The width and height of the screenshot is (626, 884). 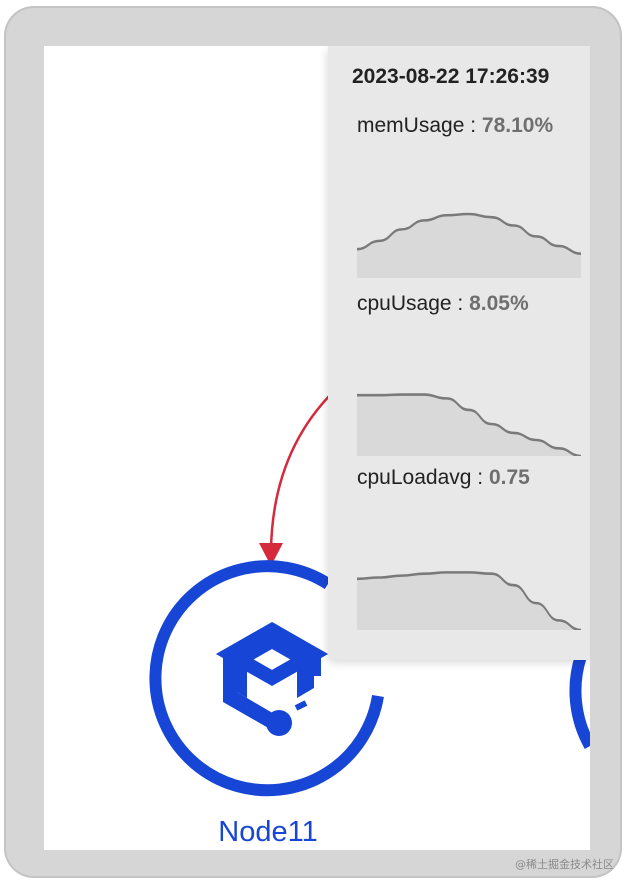 I want to click on metric-name: cpuLoadavg, so click(x=414, y=477).